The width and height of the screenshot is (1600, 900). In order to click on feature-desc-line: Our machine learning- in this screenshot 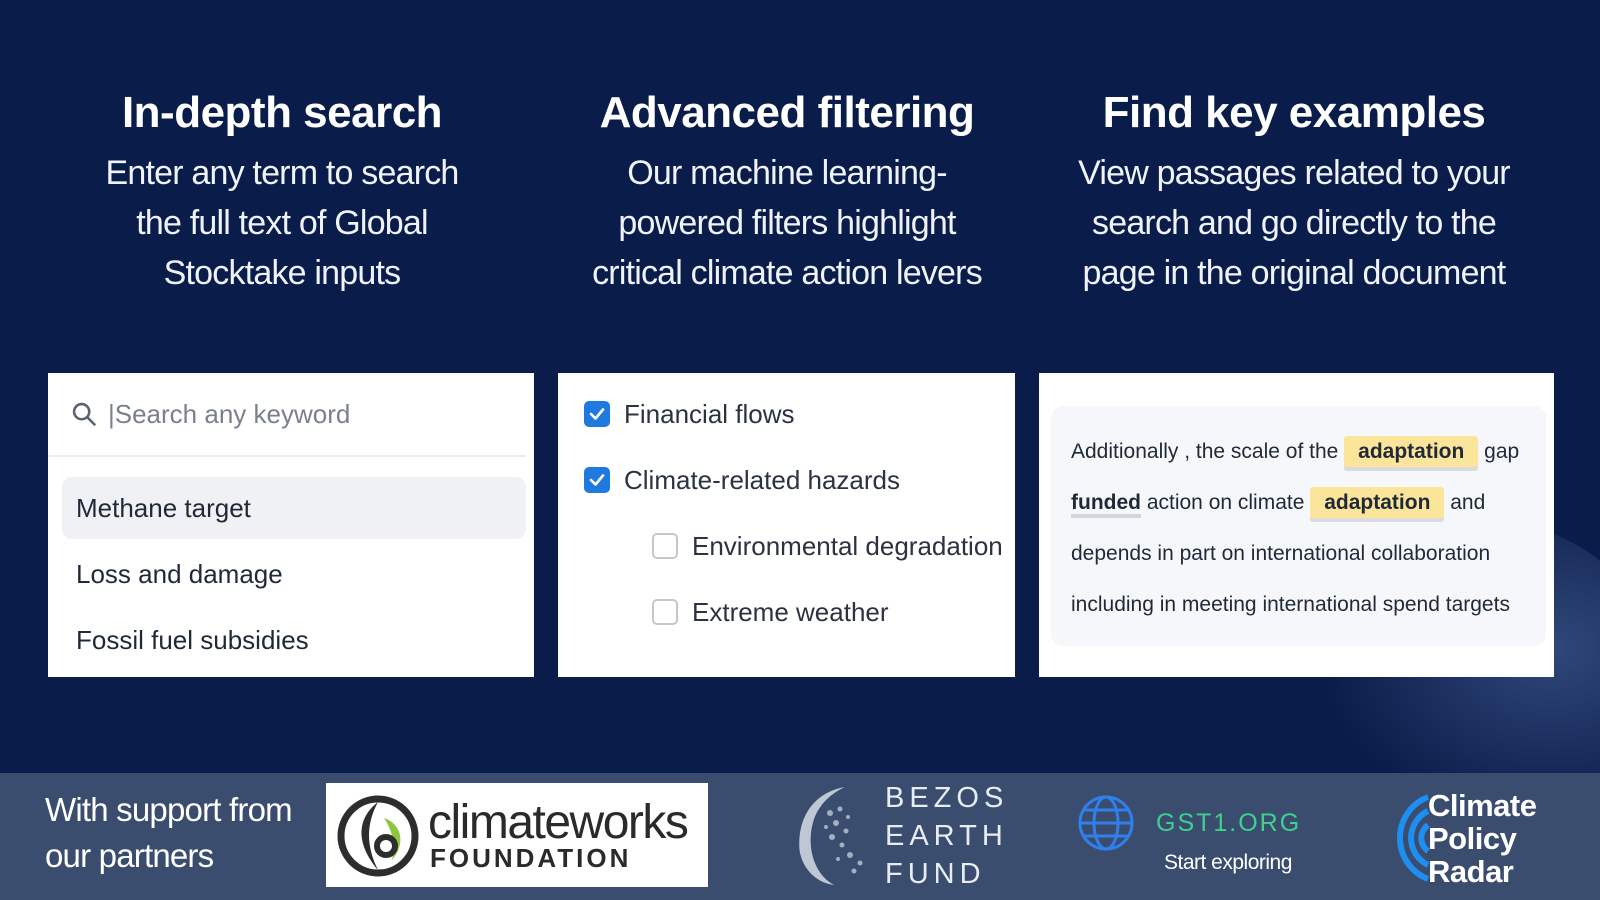, I will do `click(787, 173)`.